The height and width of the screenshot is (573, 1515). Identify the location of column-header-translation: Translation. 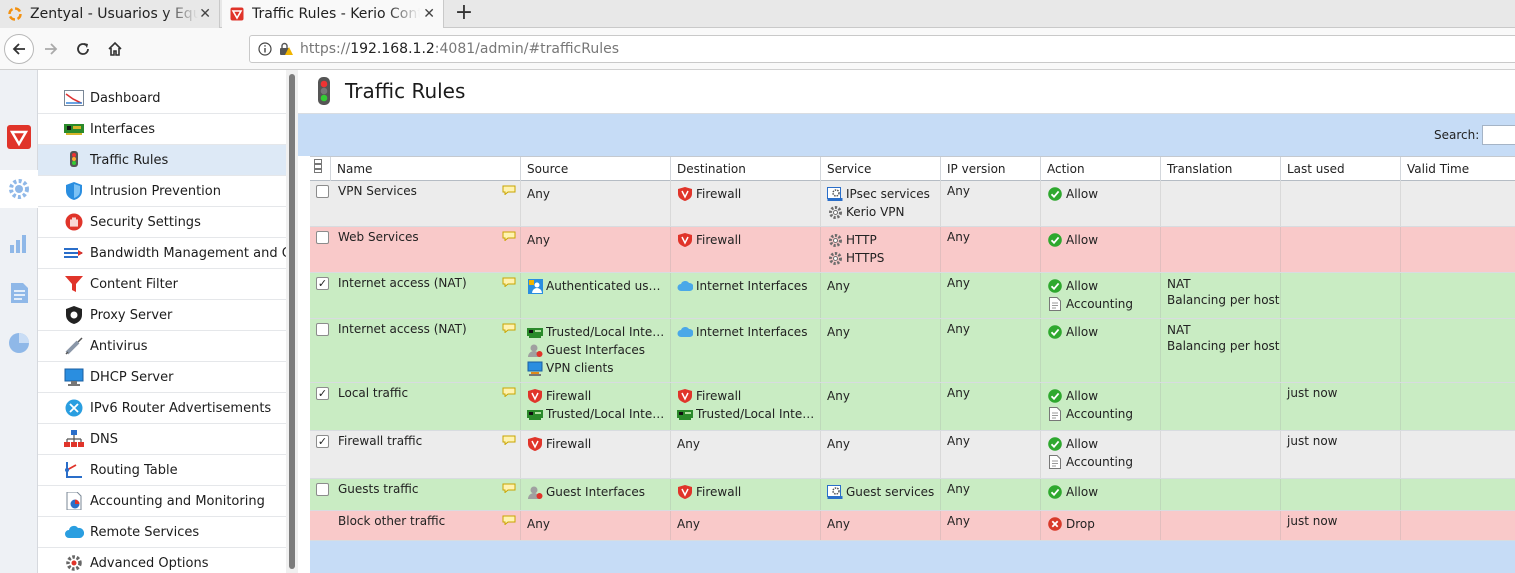
(1220, 169).